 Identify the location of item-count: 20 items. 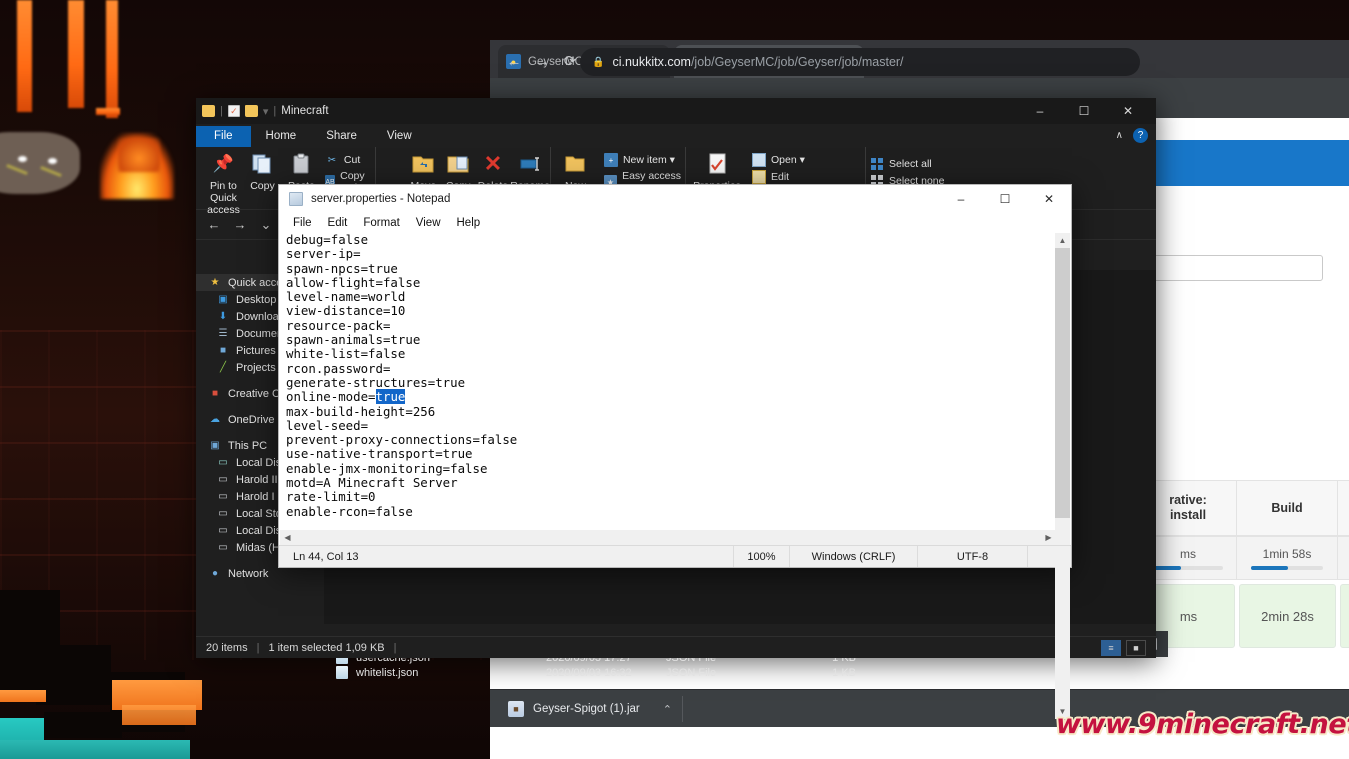
(227, 647).